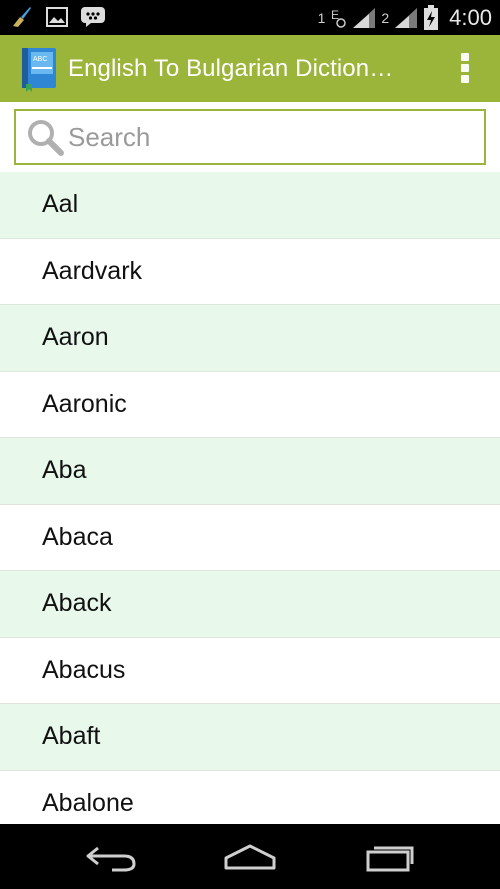  I want to click on recent-apps-icon, so click(390, 857).